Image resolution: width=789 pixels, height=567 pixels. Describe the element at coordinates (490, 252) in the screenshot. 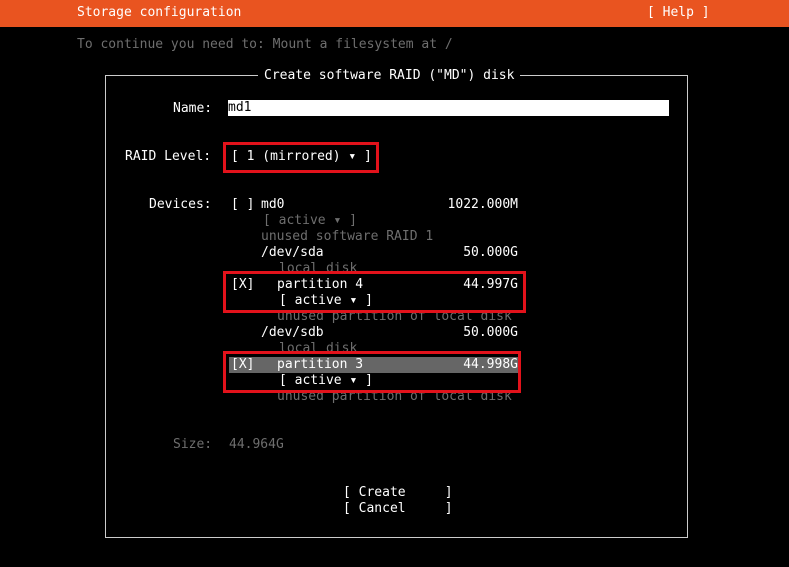

I see `sda-size: 50.000G` at that location.